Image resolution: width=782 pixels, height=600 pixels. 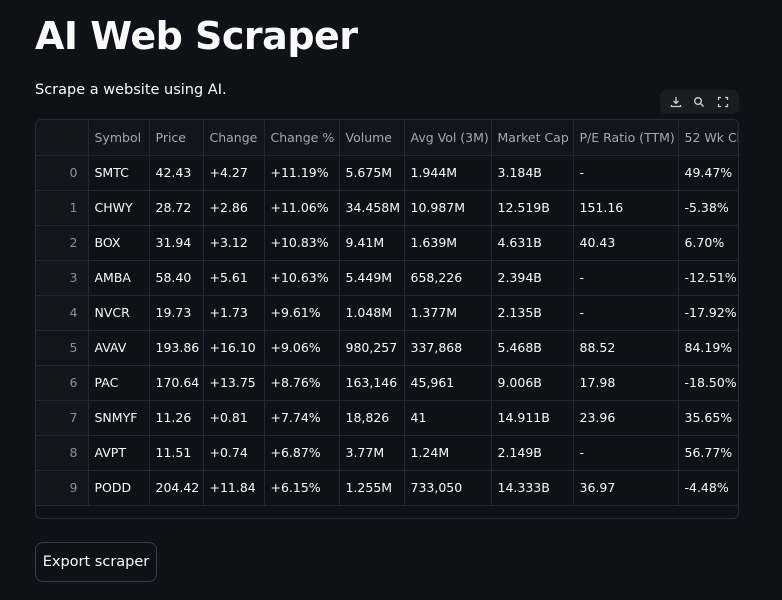 What do you see at coordinates (302, 488) in the screenshot?
I see `table-cell: +6.15%` at bounding box center [302, 488].